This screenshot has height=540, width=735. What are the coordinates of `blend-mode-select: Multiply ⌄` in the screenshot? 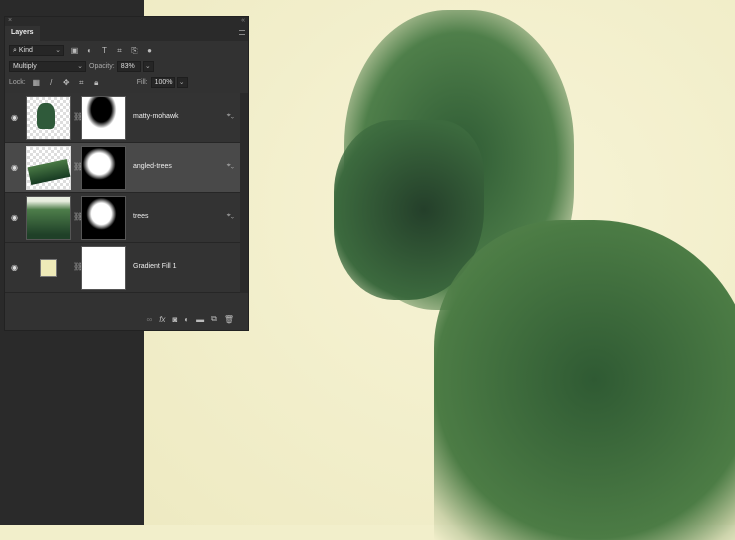 It's located at (47, 66).